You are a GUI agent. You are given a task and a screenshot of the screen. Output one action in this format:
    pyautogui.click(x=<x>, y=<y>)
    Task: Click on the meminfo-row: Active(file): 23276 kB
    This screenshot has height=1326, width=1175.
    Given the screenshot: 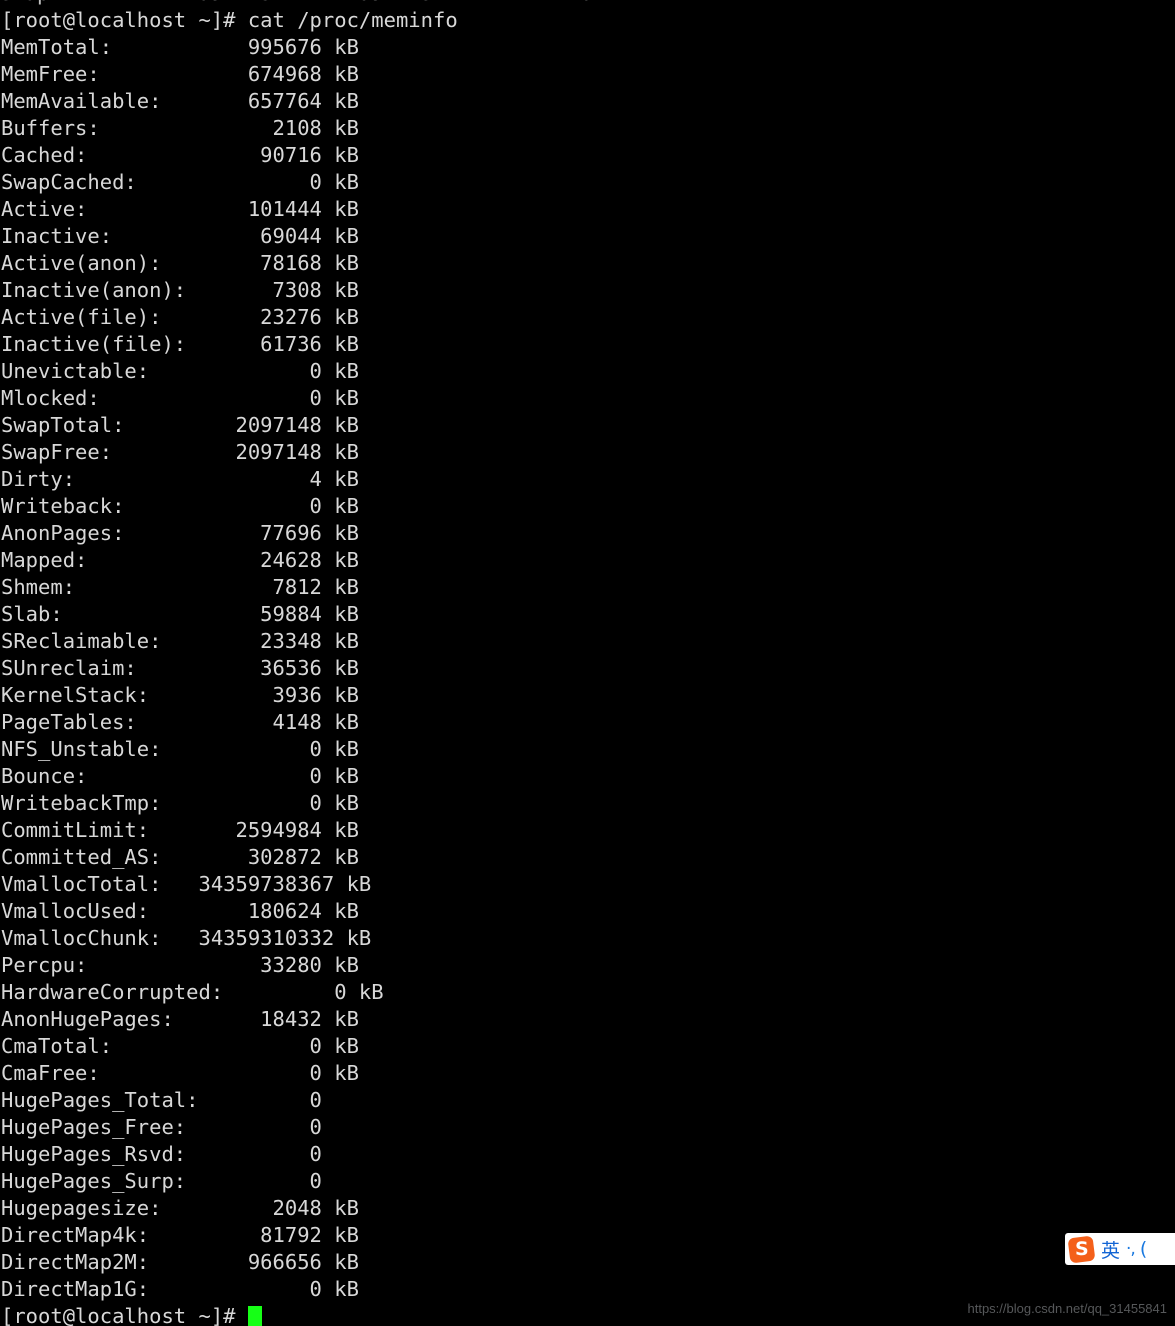 What is the action you would take?
    pyautogui.click(x=180, y=317)
    